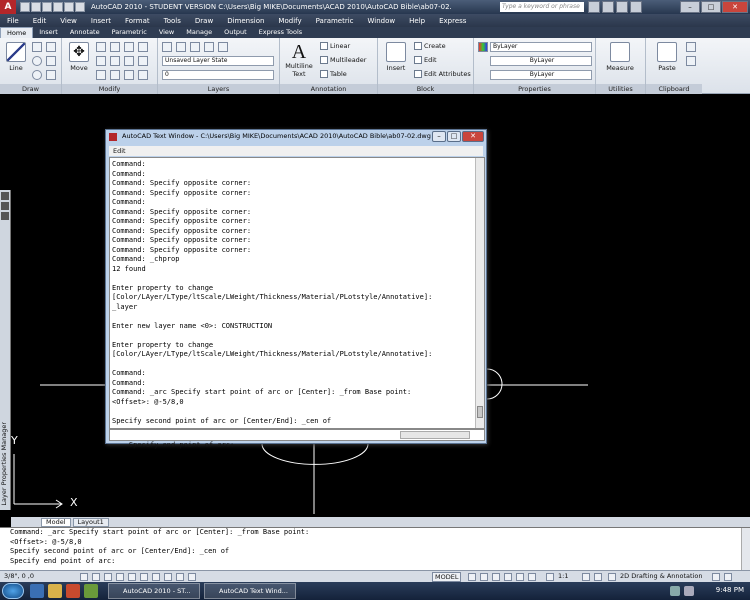 The height and width of the screenshot is (600, 750). I want to click on polyline-icon, so click(37, 47).